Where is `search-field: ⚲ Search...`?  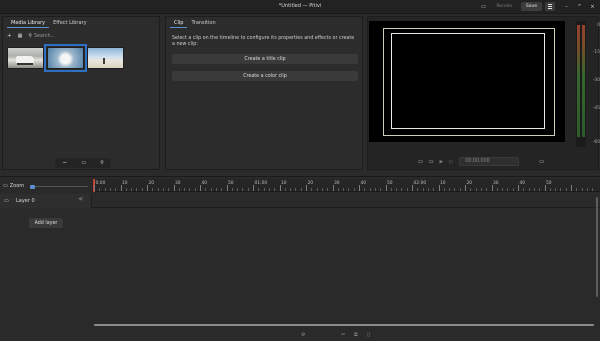 search-field: ⚲ Search... is located at coordinates (41, 36).